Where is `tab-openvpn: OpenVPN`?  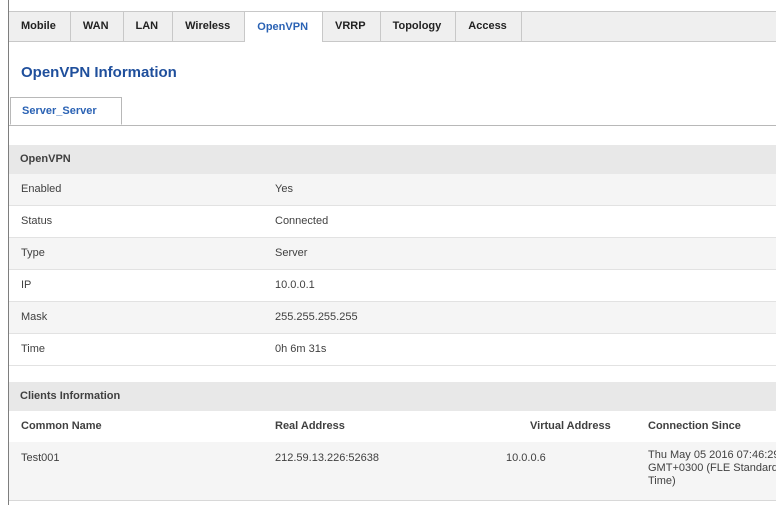
tab-openvpn: OpenVPN is located at coordinates (284, 26).